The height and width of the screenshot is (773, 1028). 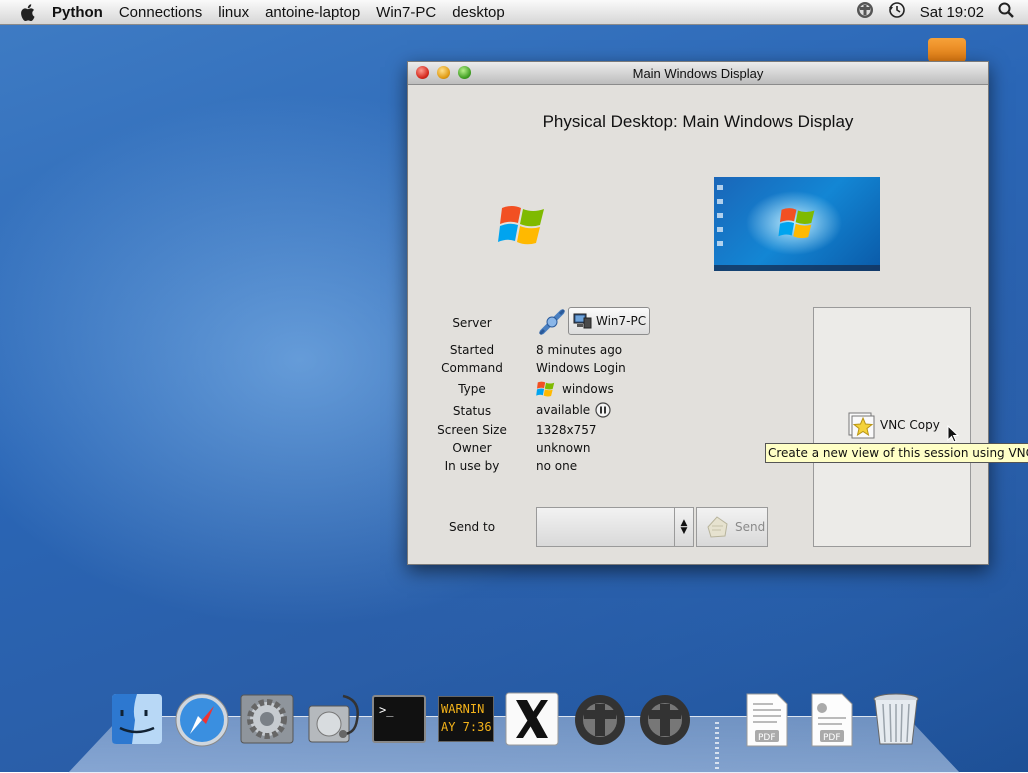 I want to click on owner-label: Owner, so click(x=472, y=448).